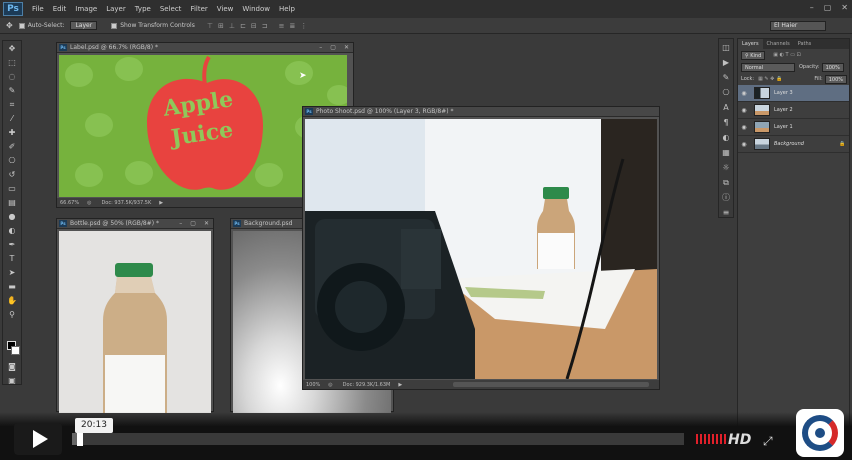 The height and width of the screenshot is (460, 852). Describe the element at coordinates (768, 441) in the screenshot. I see `fullscreen-icon: ⤢` at that location.